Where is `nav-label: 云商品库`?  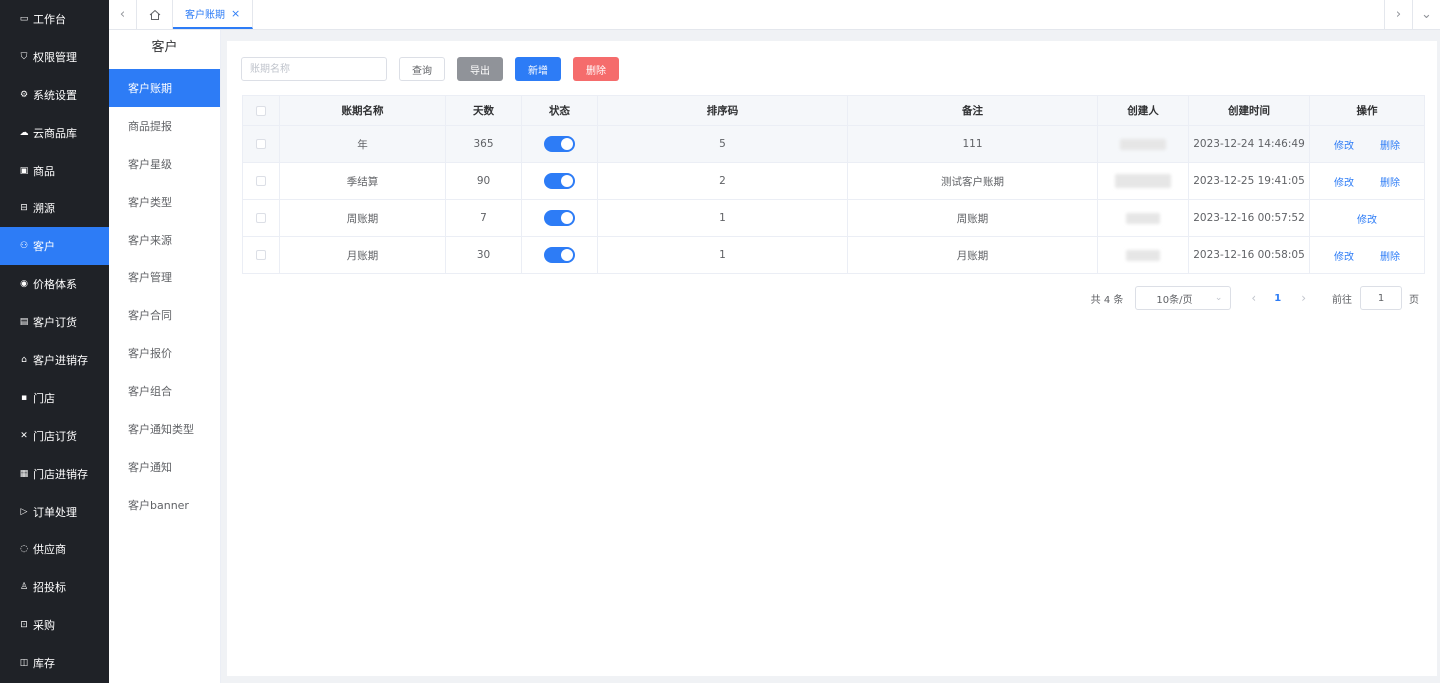 nav-label: 云商品库 is located at coordinates (55, 133).